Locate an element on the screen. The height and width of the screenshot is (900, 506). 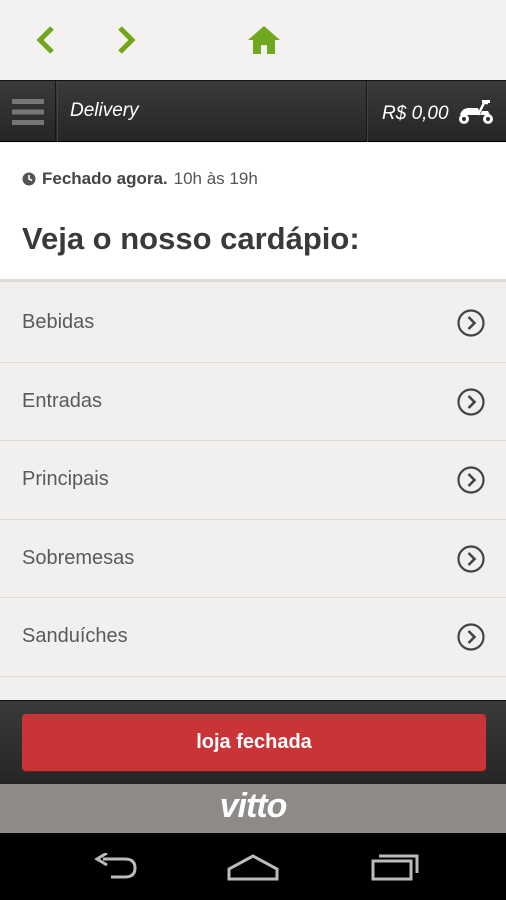
cart-total: R$ 0,00 is located at coordinates (415, 114).